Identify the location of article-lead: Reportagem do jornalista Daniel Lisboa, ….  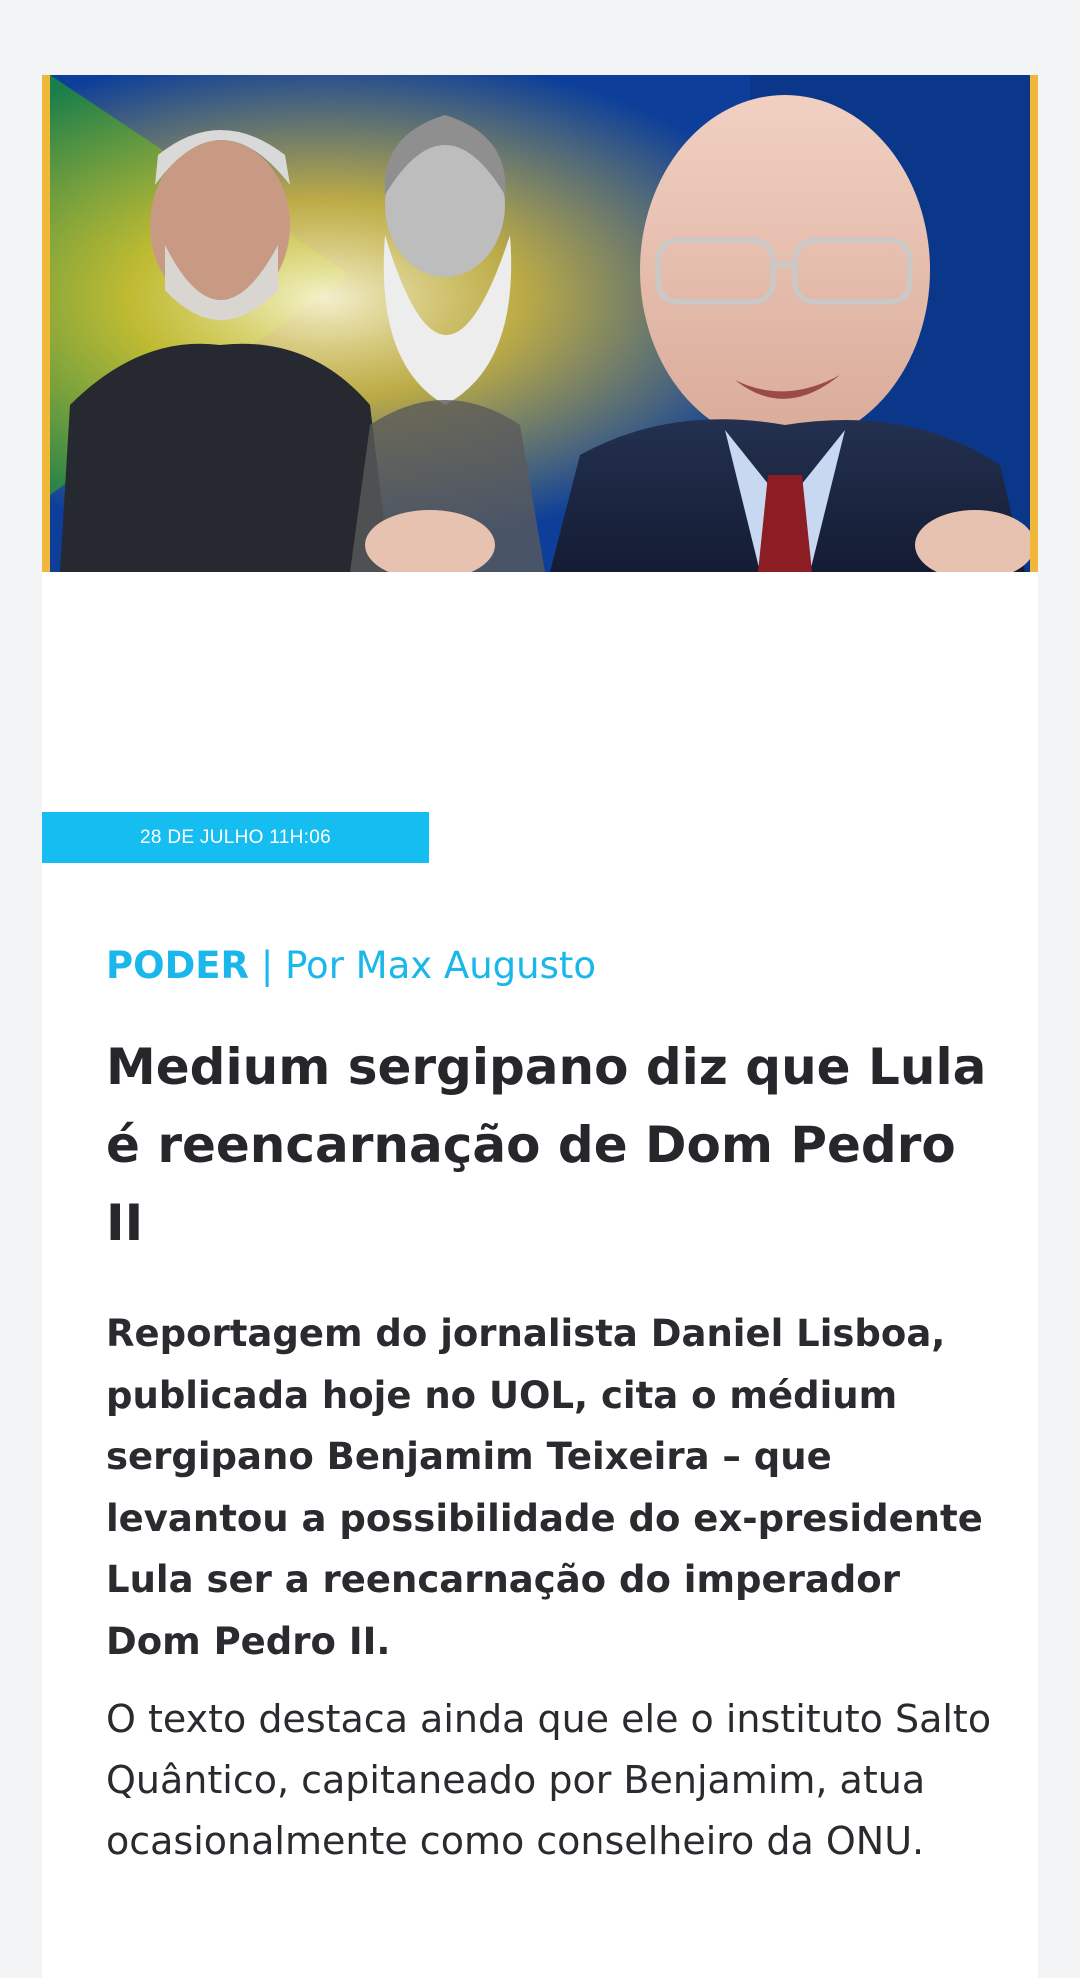
(544, 1487).